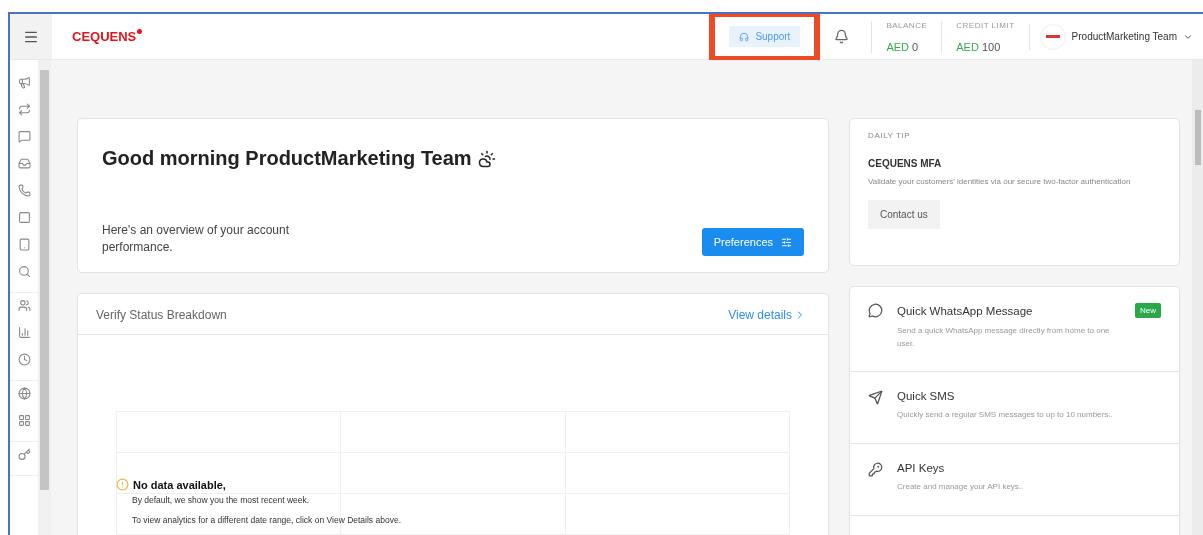 The image size is (1203, 535). I want to click on tip-text: Validate your customers' identities via our secure two-factor authentication, so click(1000, 182).